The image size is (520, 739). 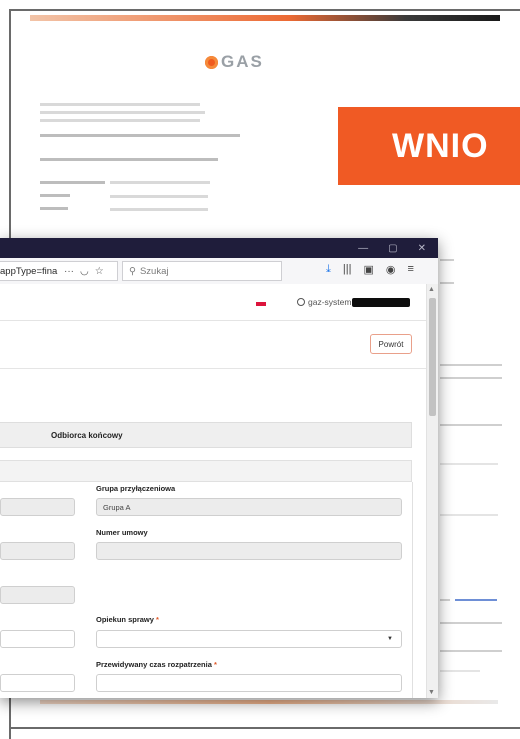 I want to click on page-actions-icon: ···, so click(x=69, y=271).